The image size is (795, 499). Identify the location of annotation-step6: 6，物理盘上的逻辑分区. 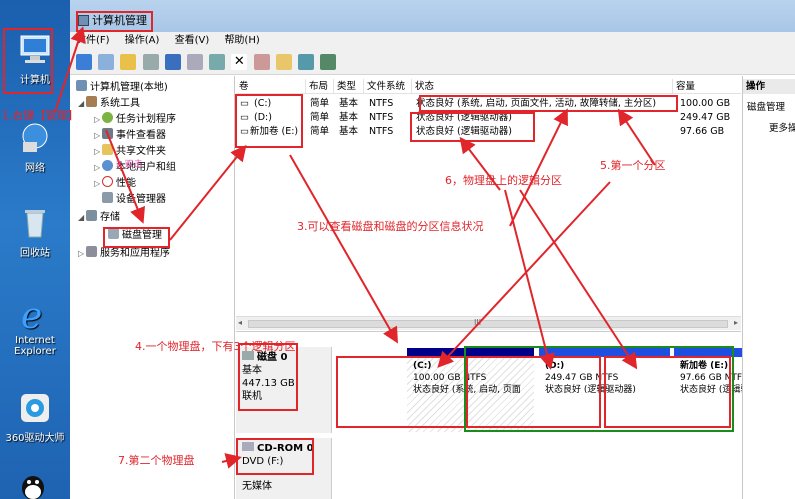
(503, 180).